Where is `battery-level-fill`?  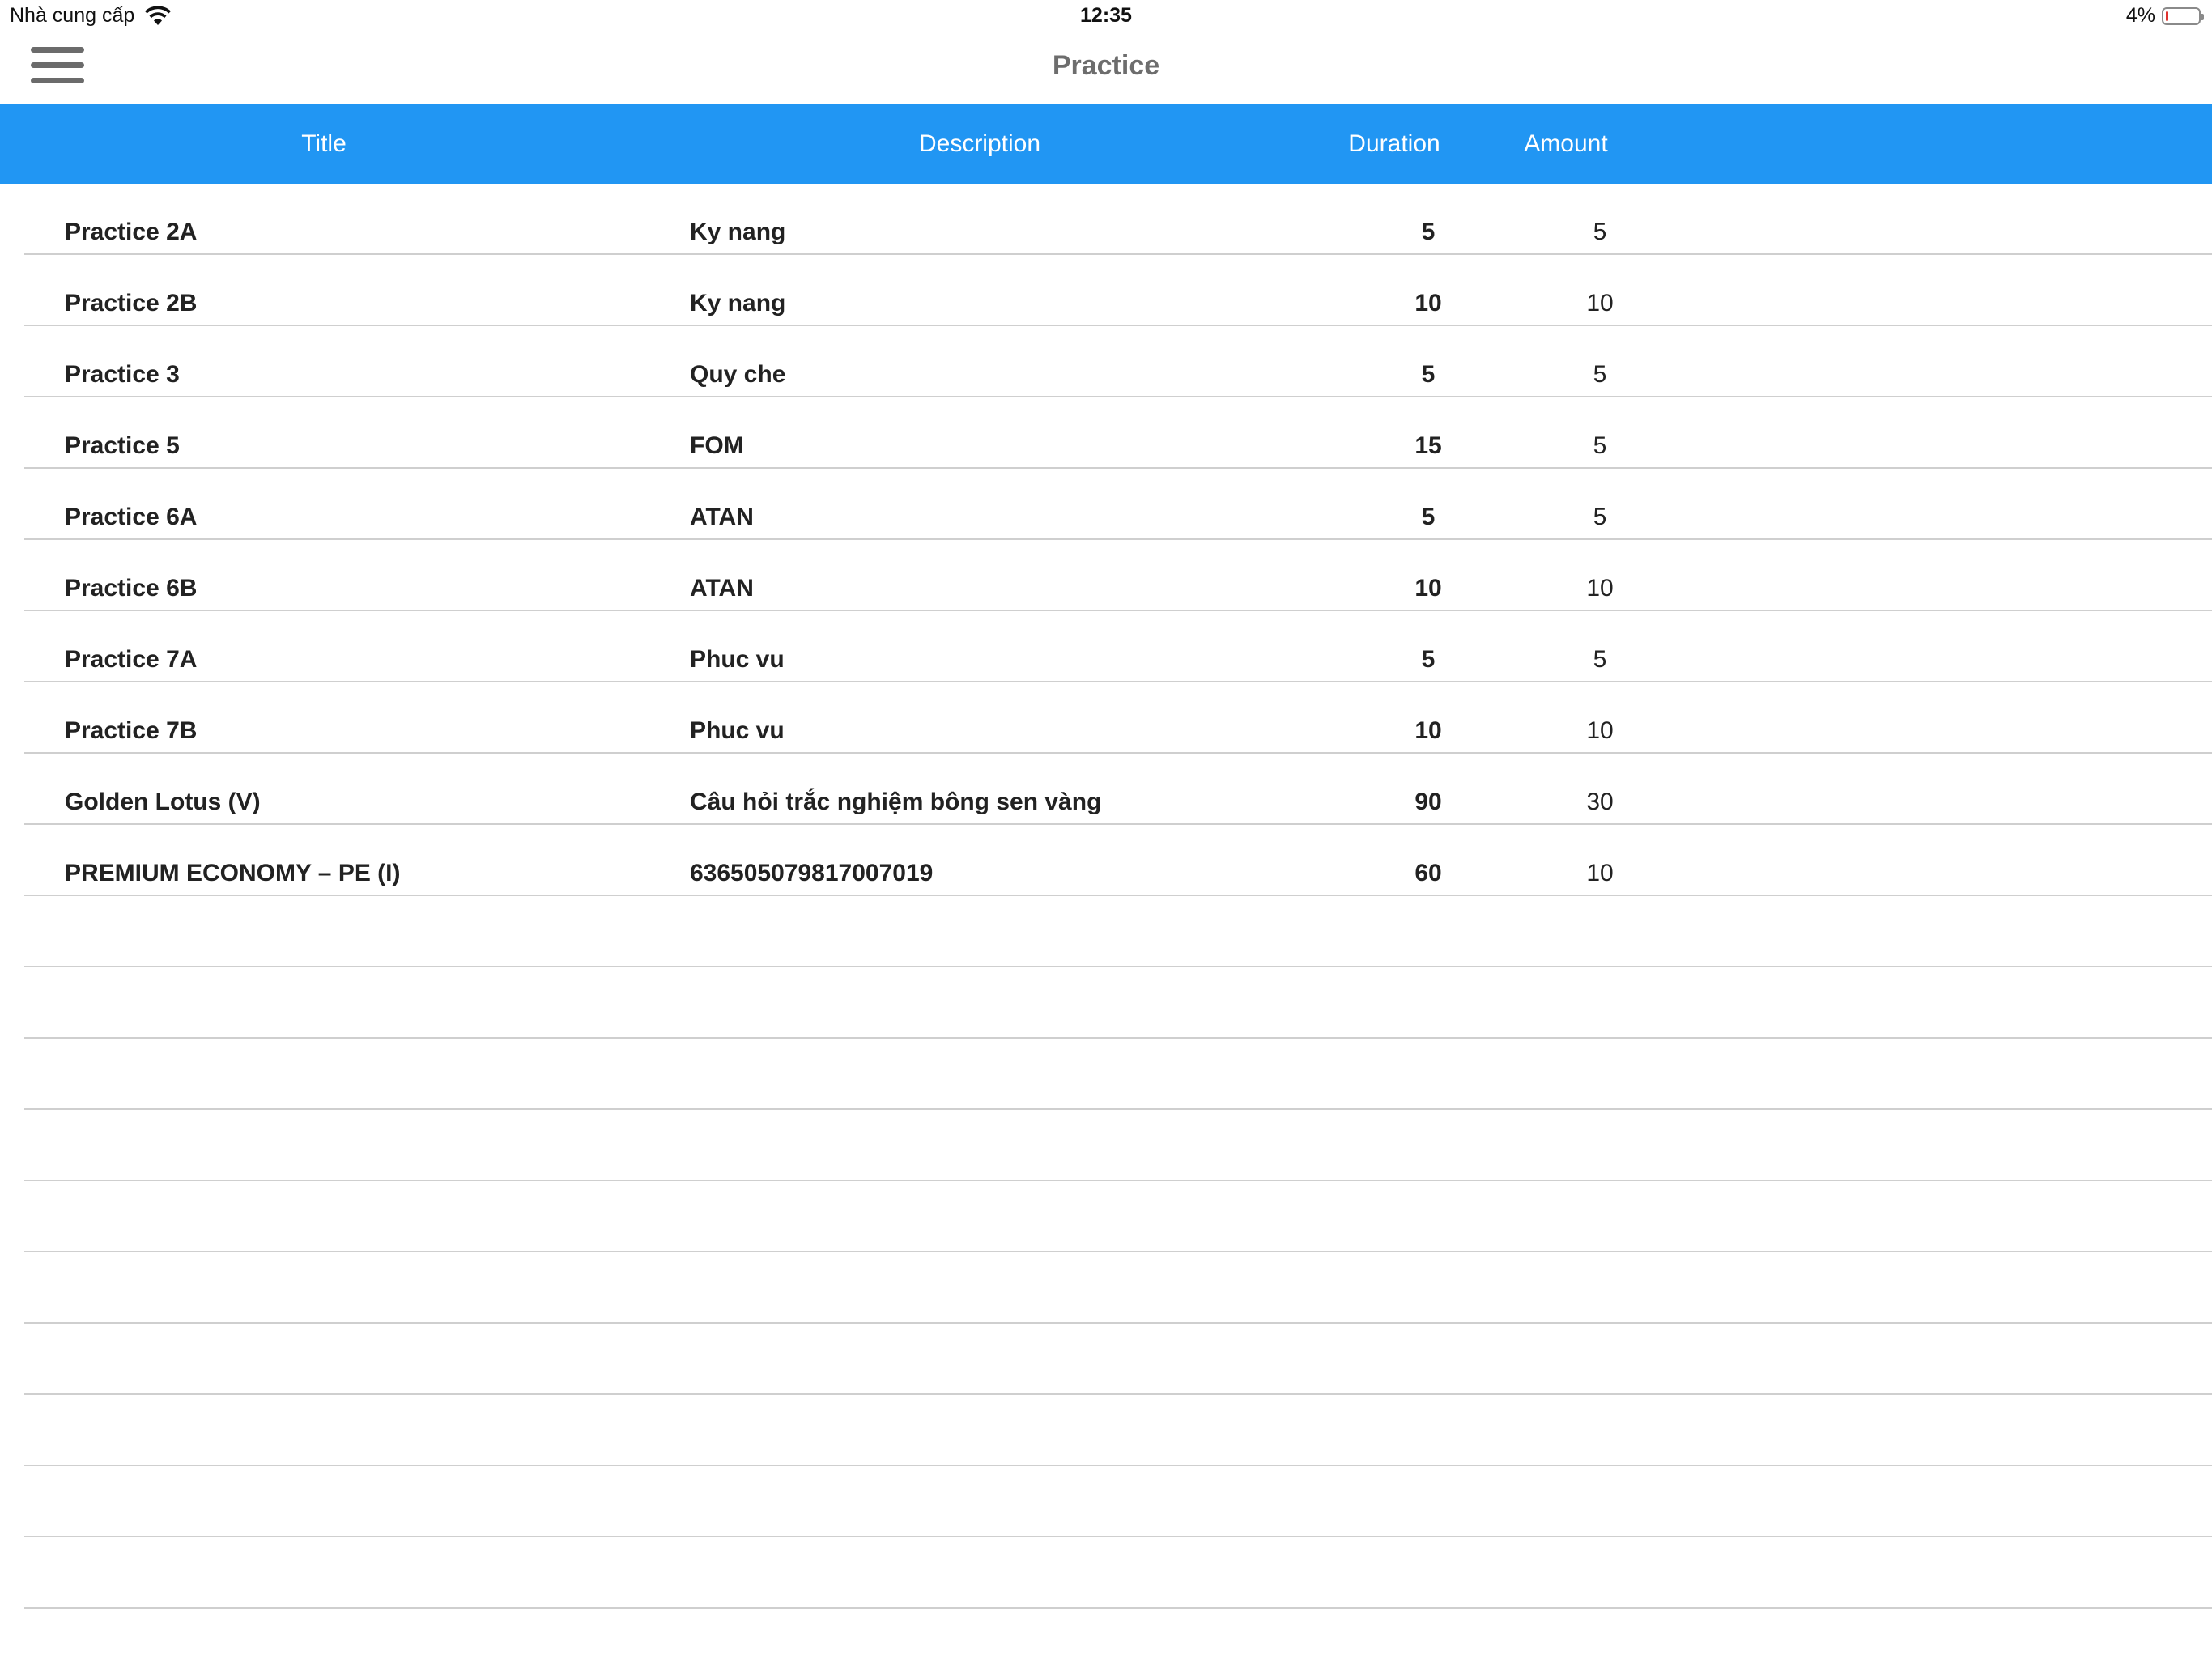
battery-level-fill is located at coordinates (2167, 16).